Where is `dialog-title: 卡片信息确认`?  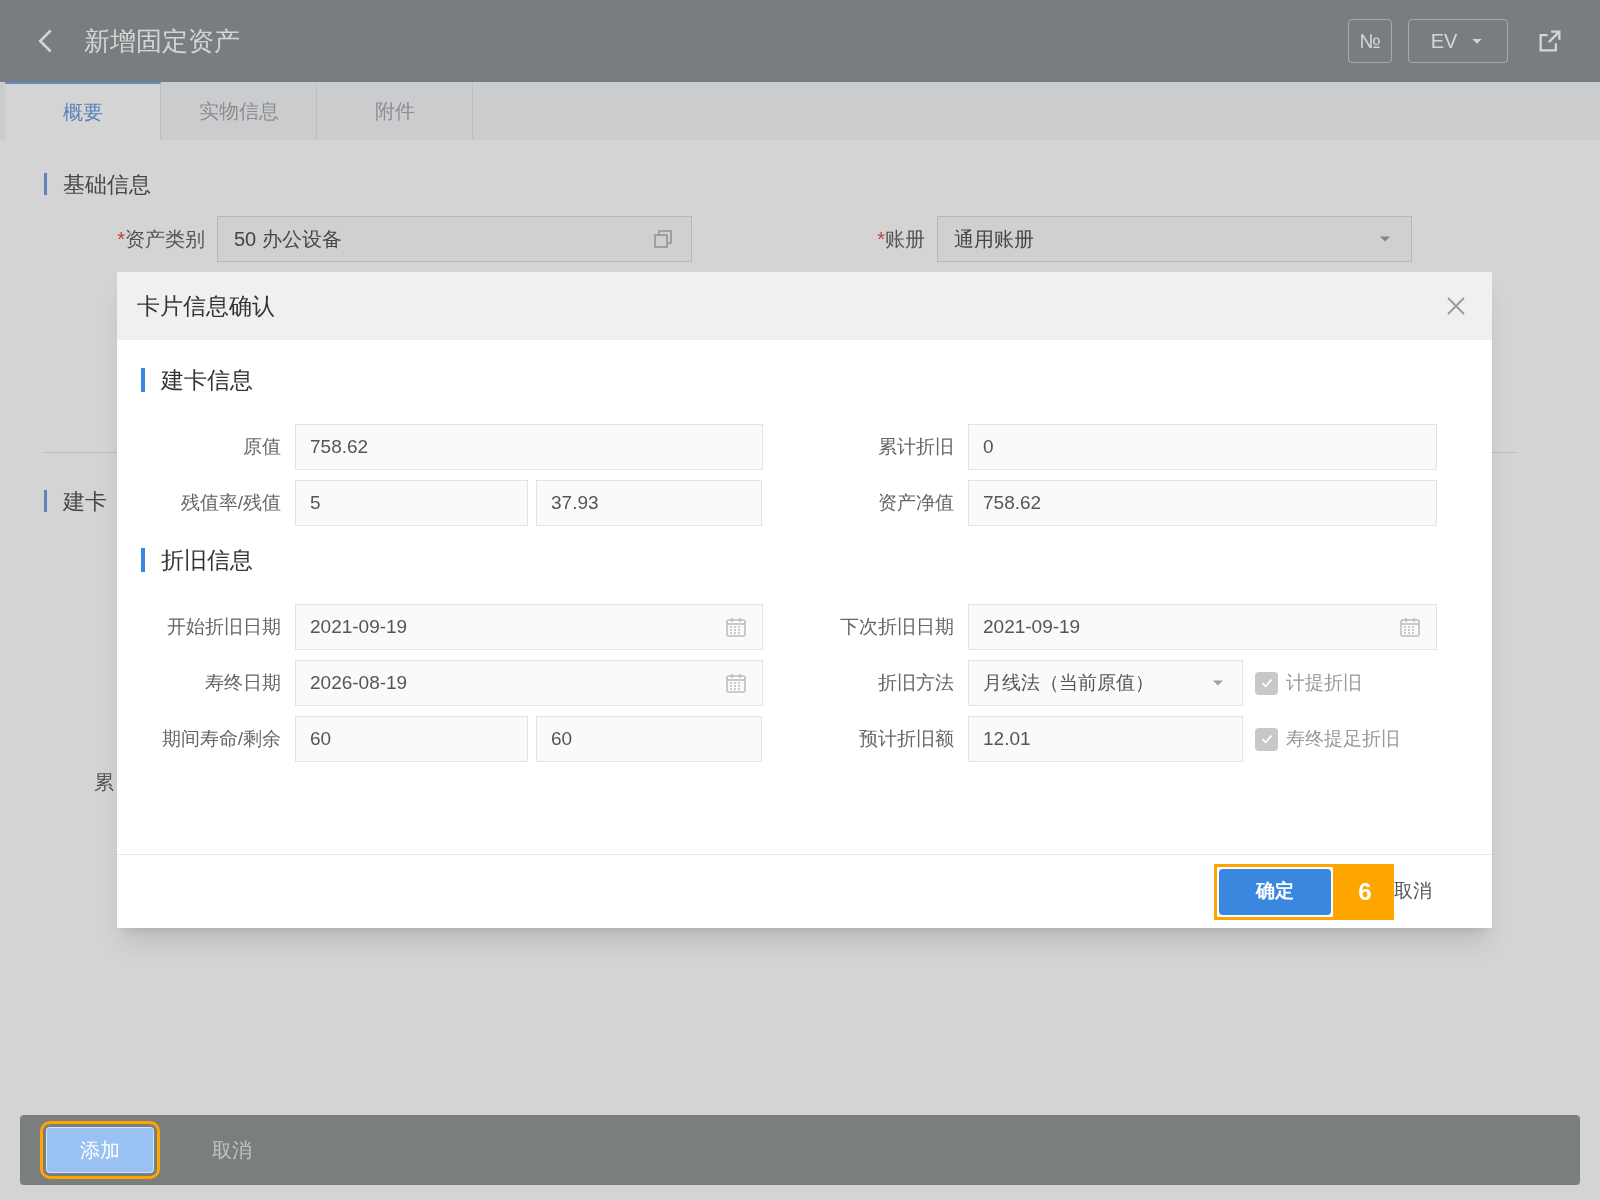
dialog-title: 卡片信息确认 is located at coordinates (206, 306).